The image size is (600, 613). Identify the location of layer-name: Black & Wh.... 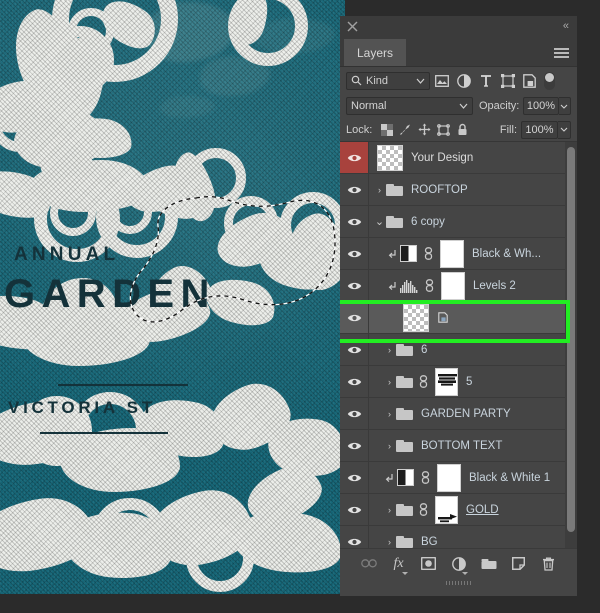
(507, 253).